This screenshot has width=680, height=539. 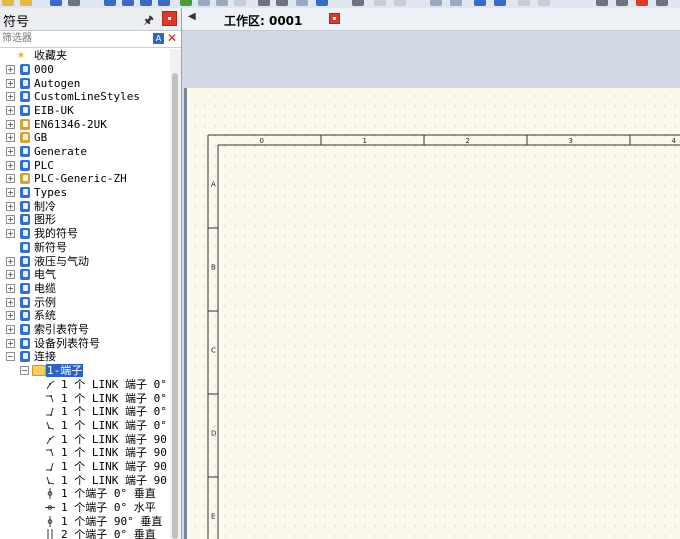 I want to click on rectangle-icon, so click(x=380, y=3).